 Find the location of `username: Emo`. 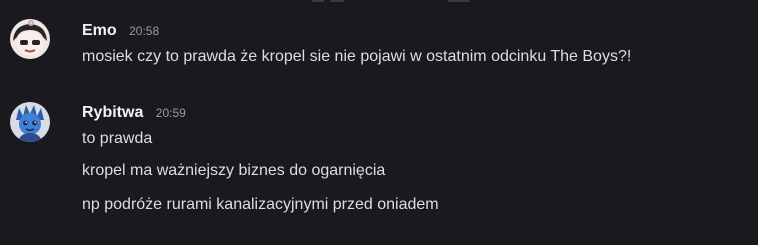

username: Emo is located at coordinates (99, 30).